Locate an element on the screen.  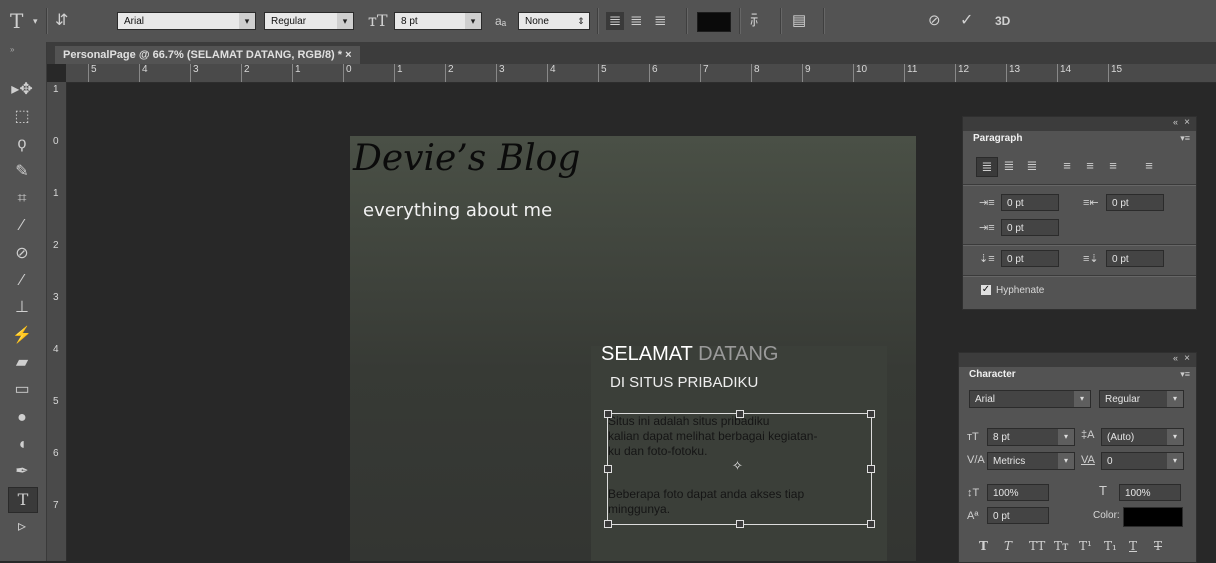
leading-dropdown: (Auto) ▾ is located at coordinates (1142, 437).